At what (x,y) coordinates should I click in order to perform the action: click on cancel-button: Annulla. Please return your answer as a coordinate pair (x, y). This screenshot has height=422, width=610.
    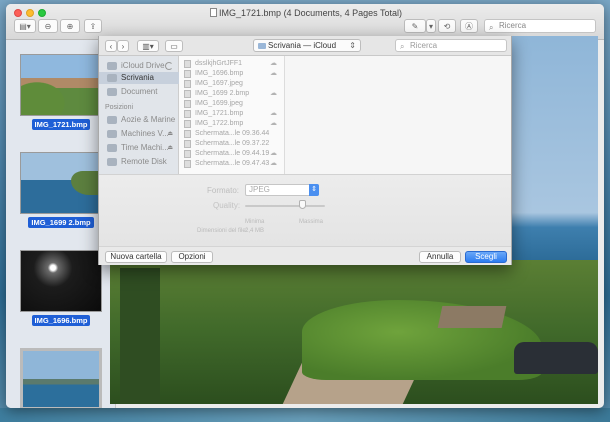
    Looking at the image, I should click on (440, 257).